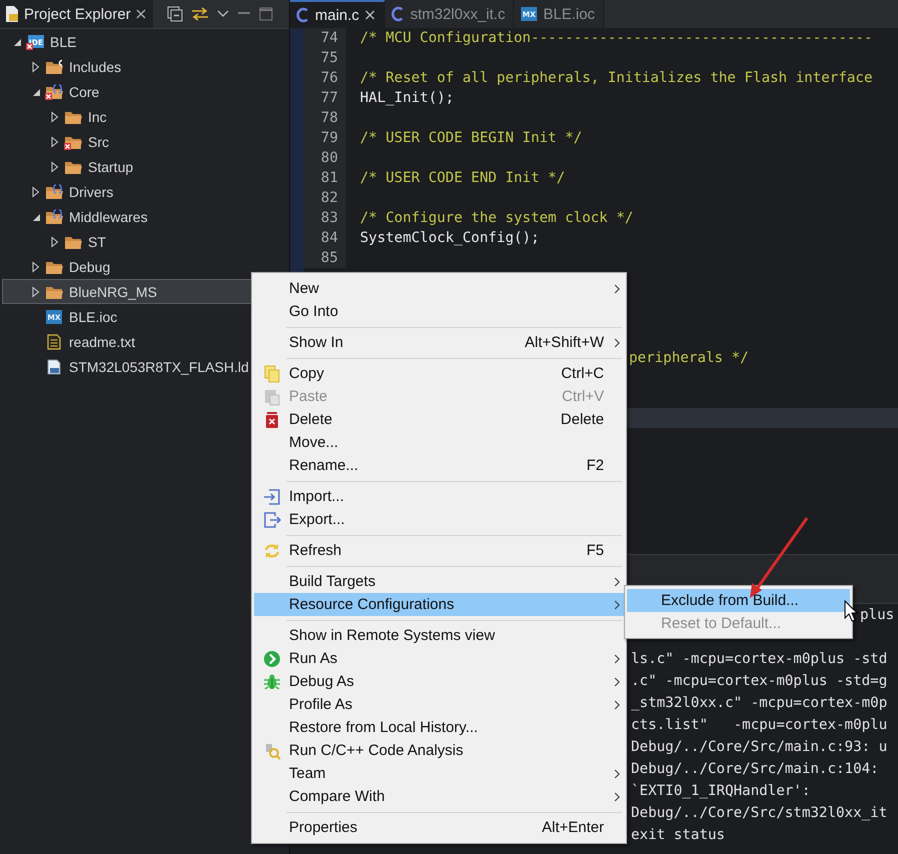  What do you see at coordinates (325, 218) in the screenshot?
I see `line-number: 83` at bounding box center [325, 218].